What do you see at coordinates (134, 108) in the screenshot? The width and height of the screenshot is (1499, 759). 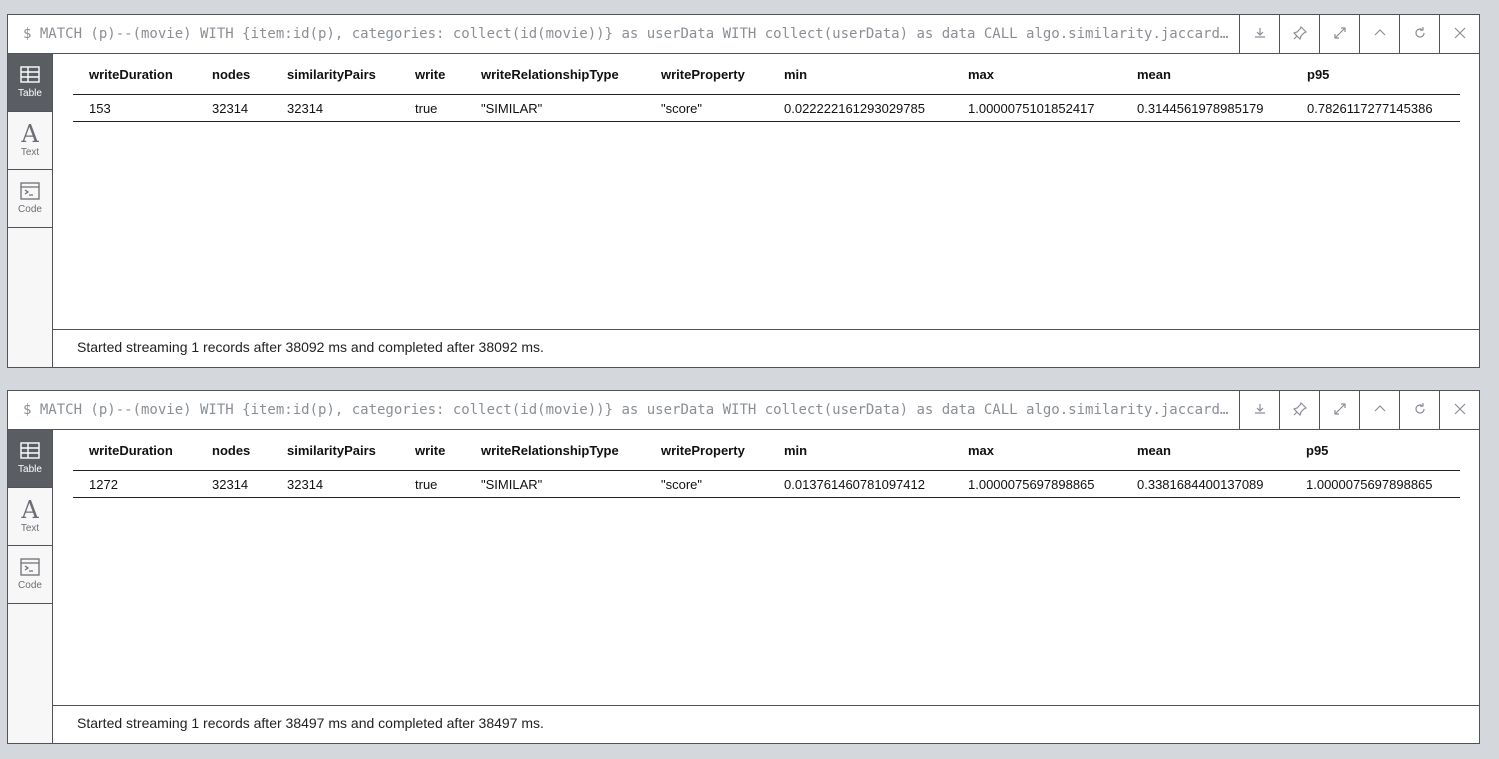 I see `table-cell: 153` at bounding box center [134, 108].